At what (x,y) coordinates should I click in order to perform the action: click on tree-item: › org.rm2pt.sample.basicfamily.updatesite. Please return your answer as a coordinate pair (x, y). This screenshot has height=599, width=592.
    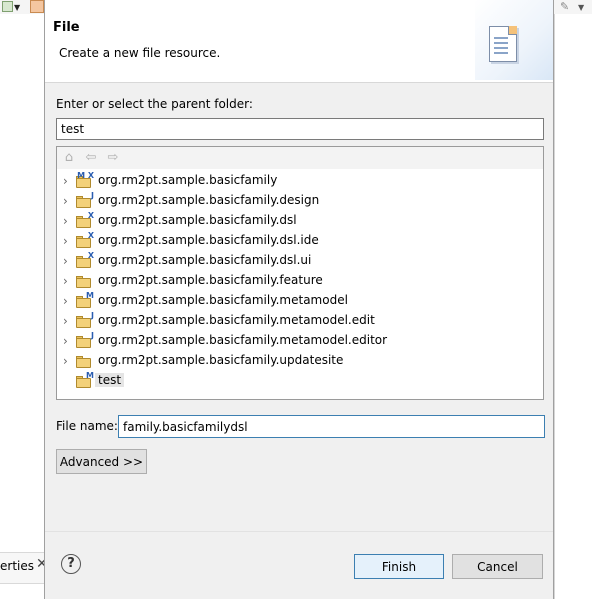
    Looking at the image, I should click on (300, 361).